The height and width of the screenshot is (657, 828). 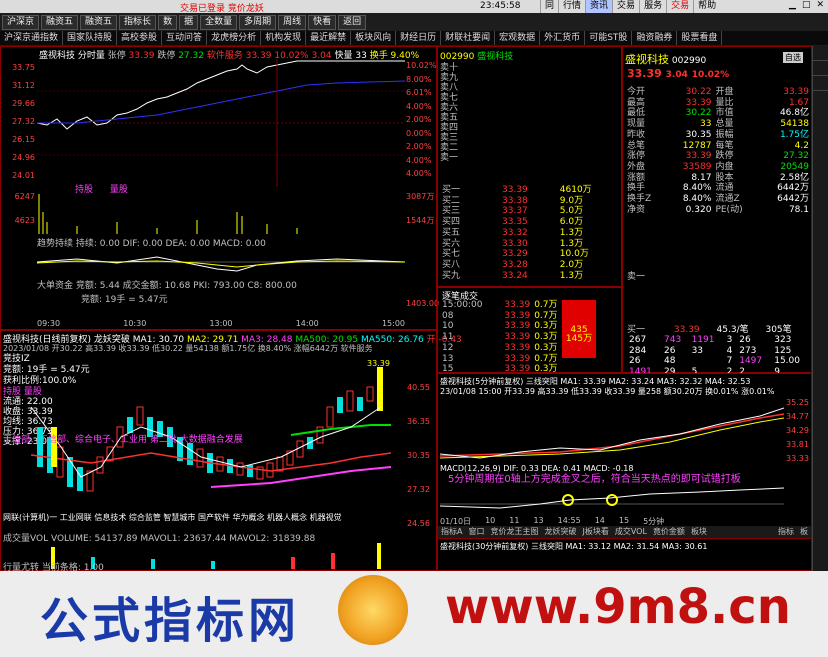 What do you see at coordinates (549, 6) in the screenshot?
I see `menu-item: 同` at bounding box center [549, 6].